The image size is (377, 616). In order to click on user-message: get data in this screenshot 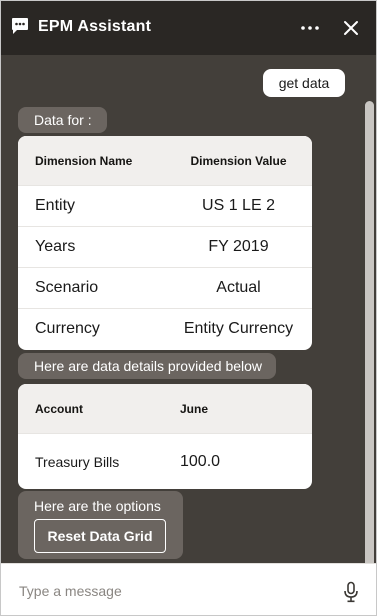, I will do `click(304, 83)`.